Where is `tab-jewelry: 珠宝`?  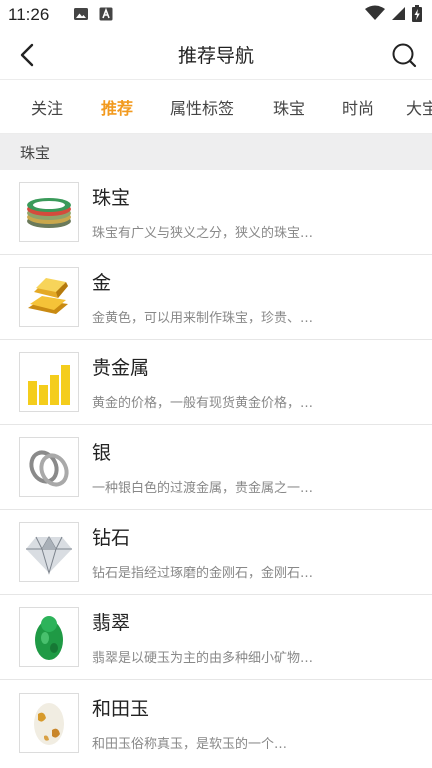
tab-jewelry: 珠宝 is located at coordinates (289, 107).